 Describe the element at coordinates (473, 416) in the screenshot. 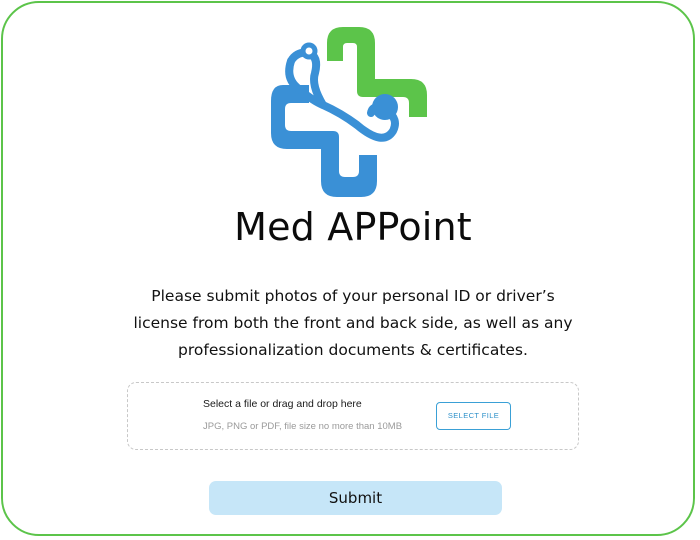

I see `select-file-button: SELECT FILE` at that location.